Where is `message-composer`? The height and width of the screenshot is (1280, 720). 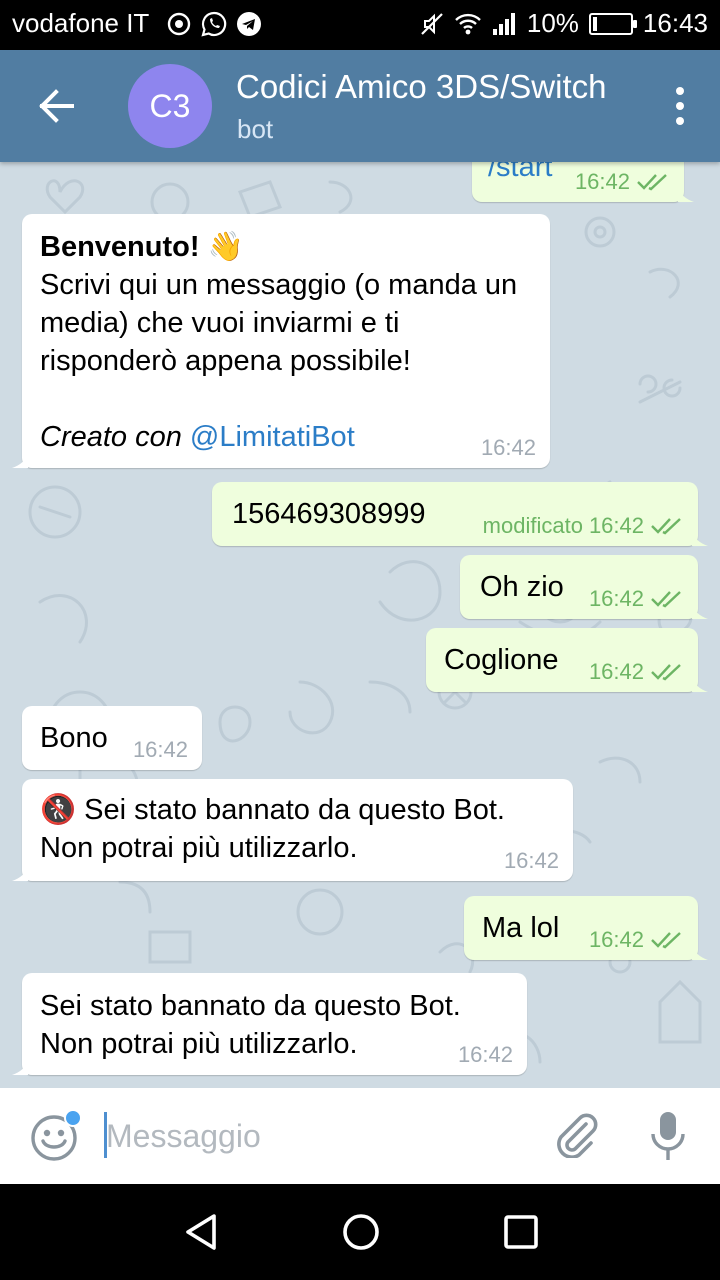
message-composer is located at coordinates (360, 1136).